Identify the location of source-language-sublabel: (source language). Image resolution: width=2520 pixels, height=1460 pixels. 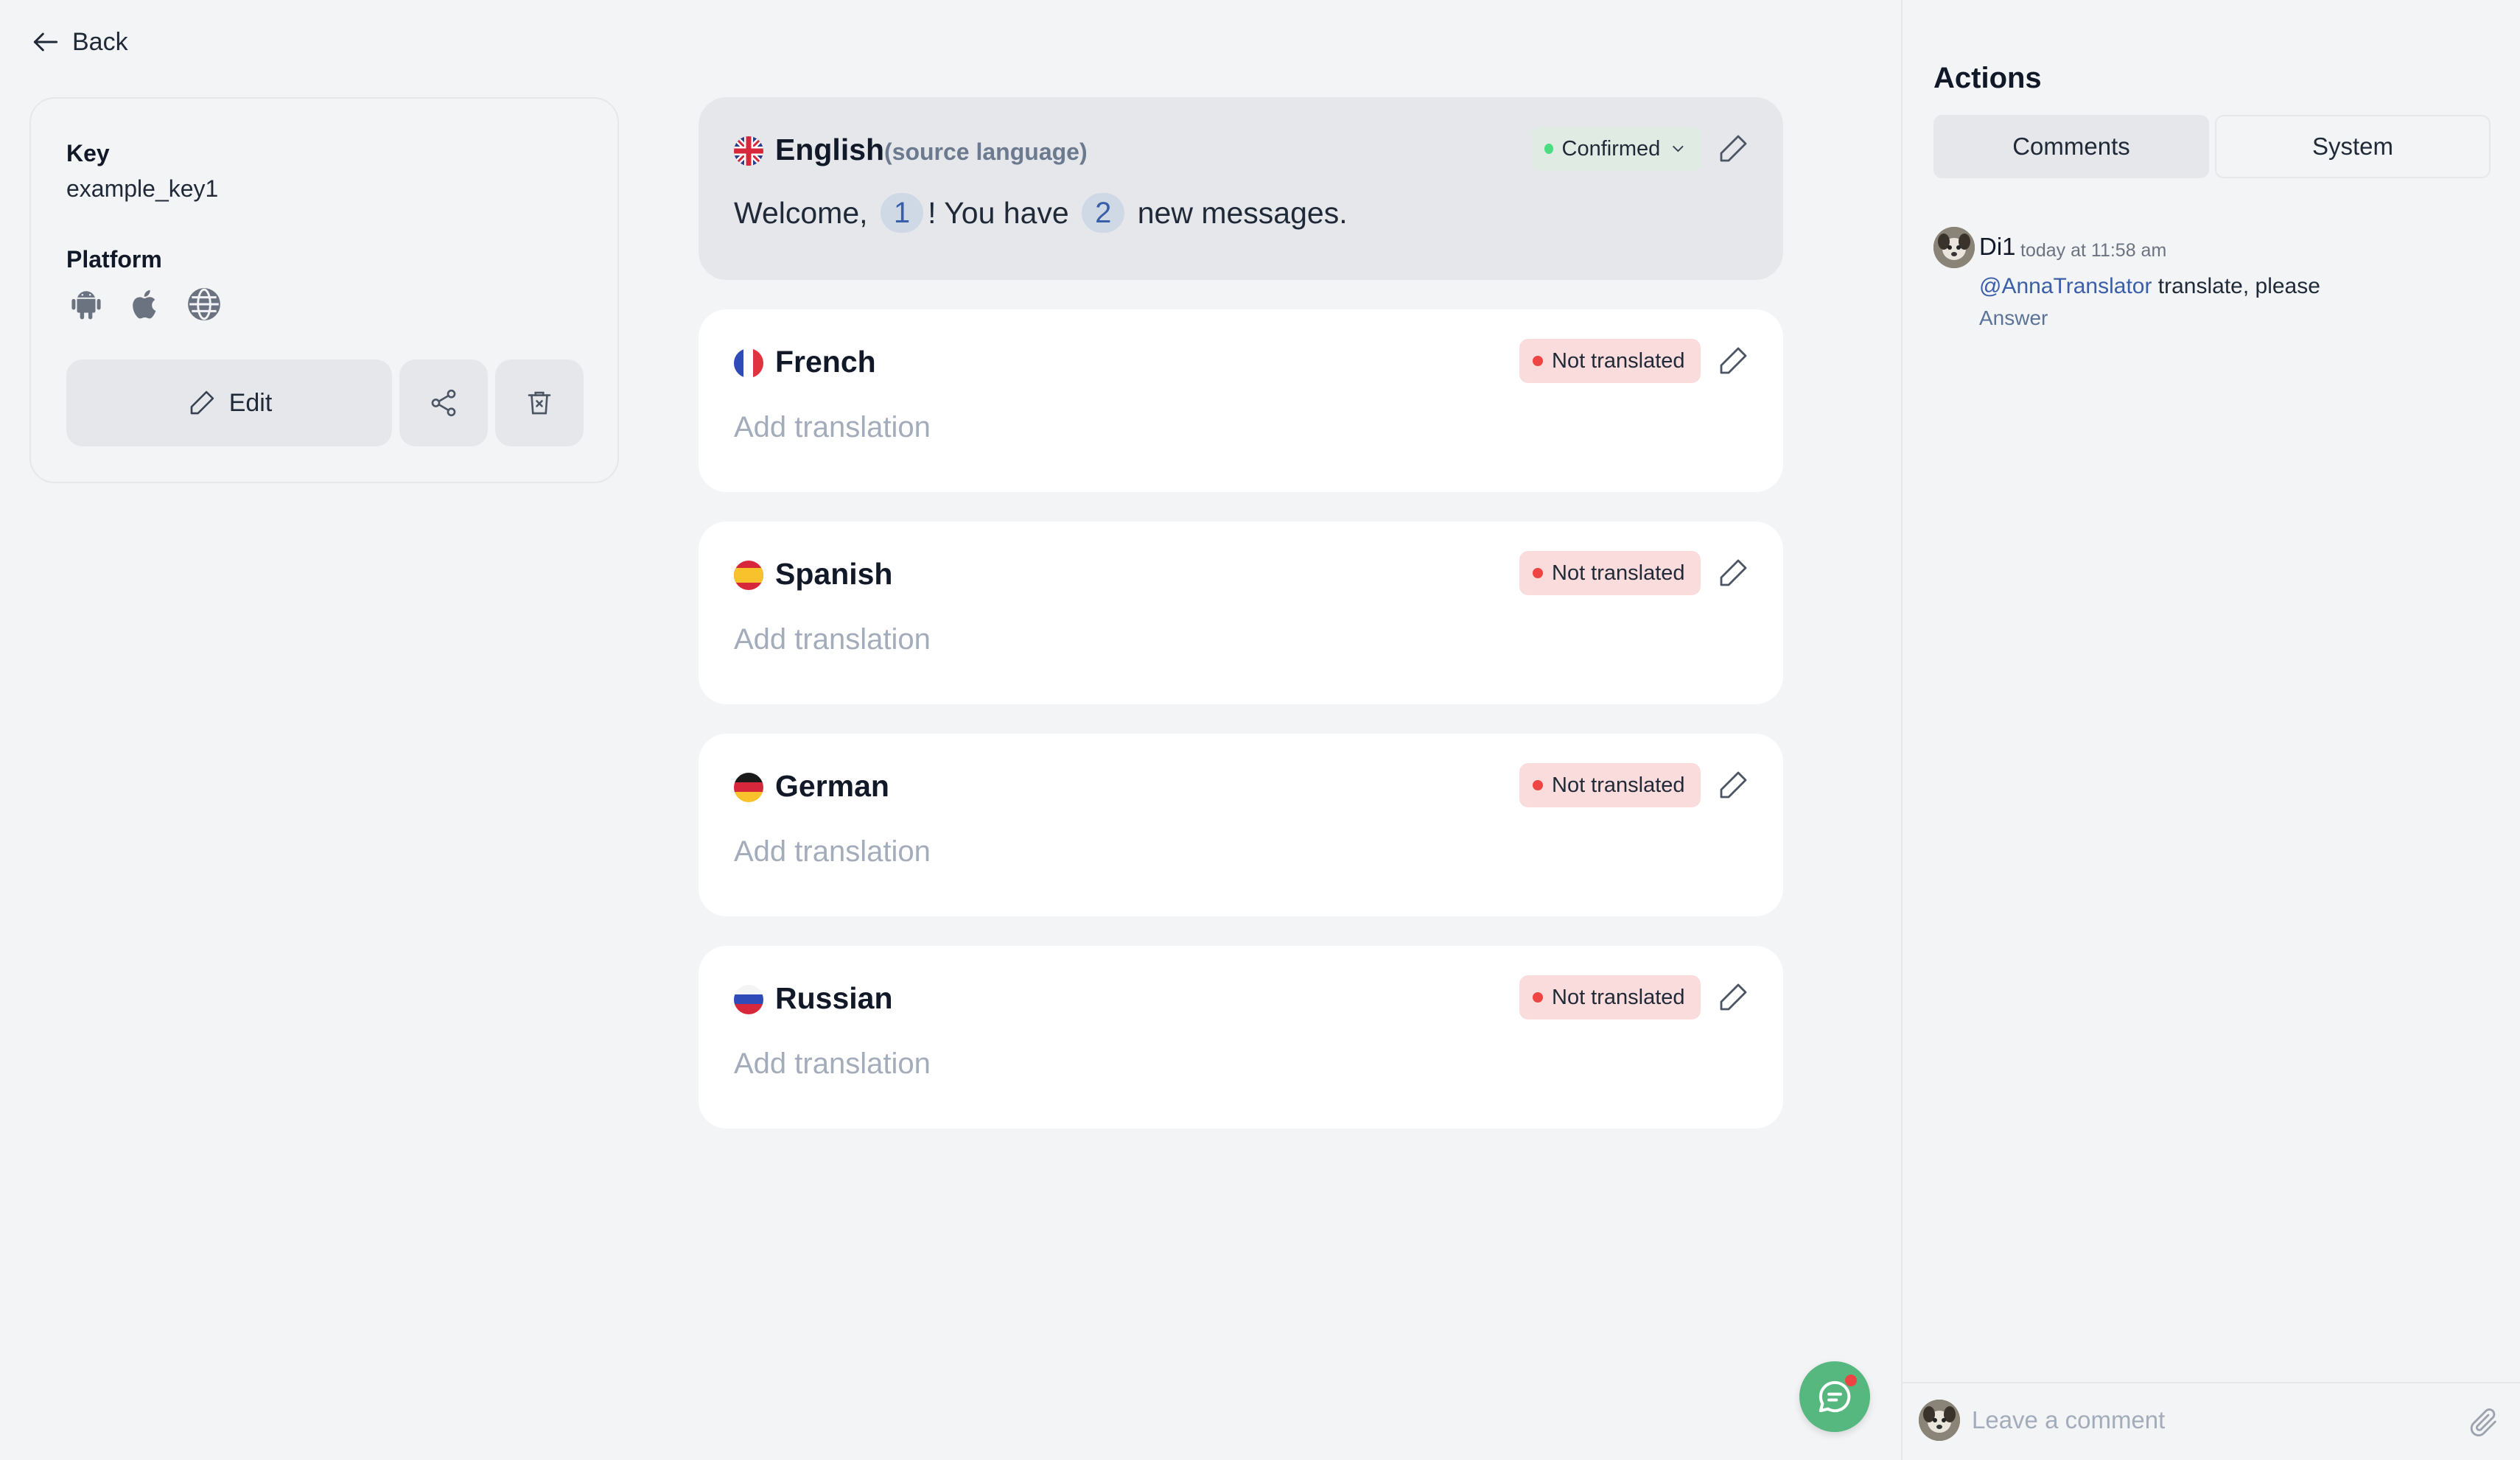
(986, 151).